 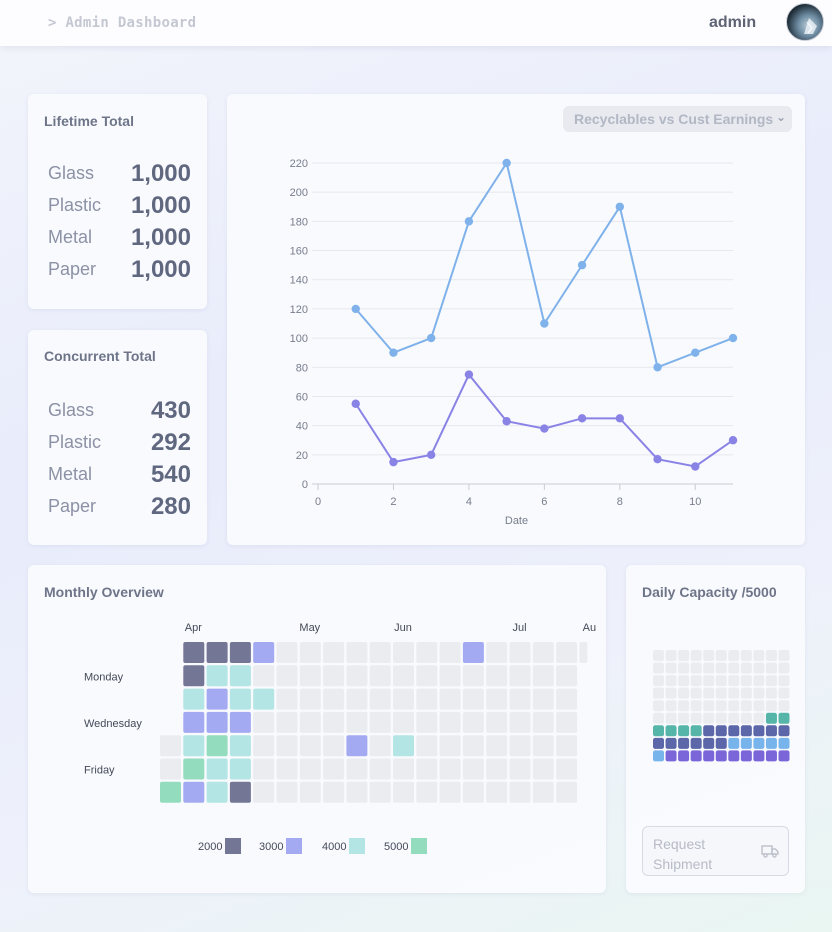 I want to click on username: admin, so click(x=732, y=23).